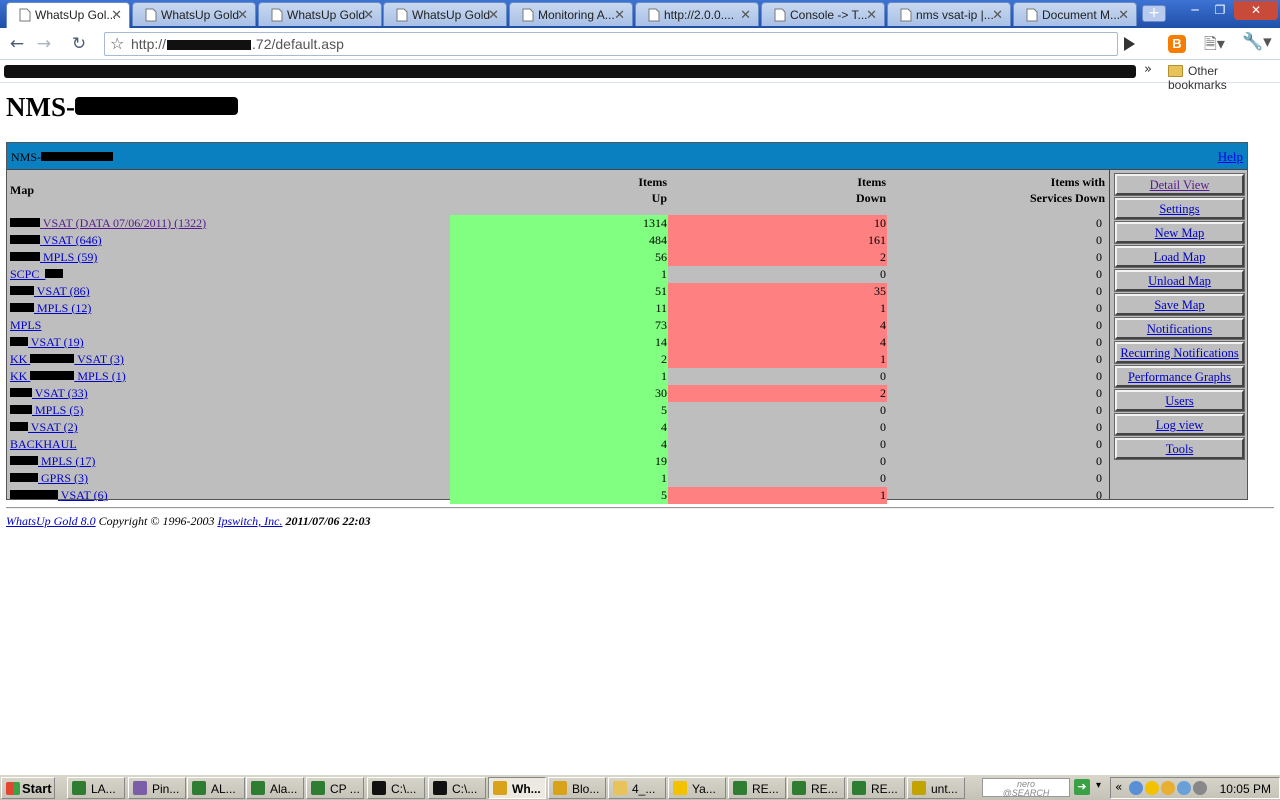  I want to click on menu-button-load-map: Load Map, so click(1179, 256).